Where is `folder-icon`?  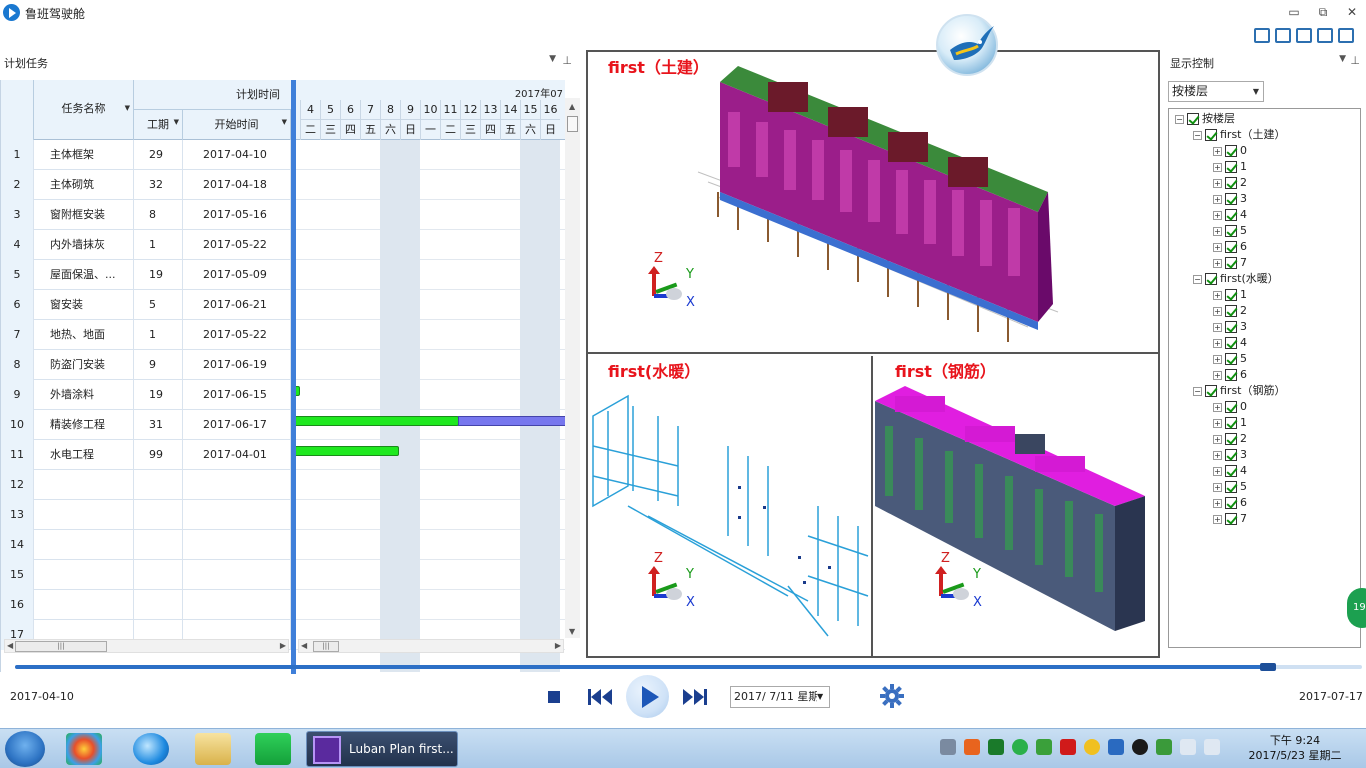
folder-icon is located at coordinates (213, 749).